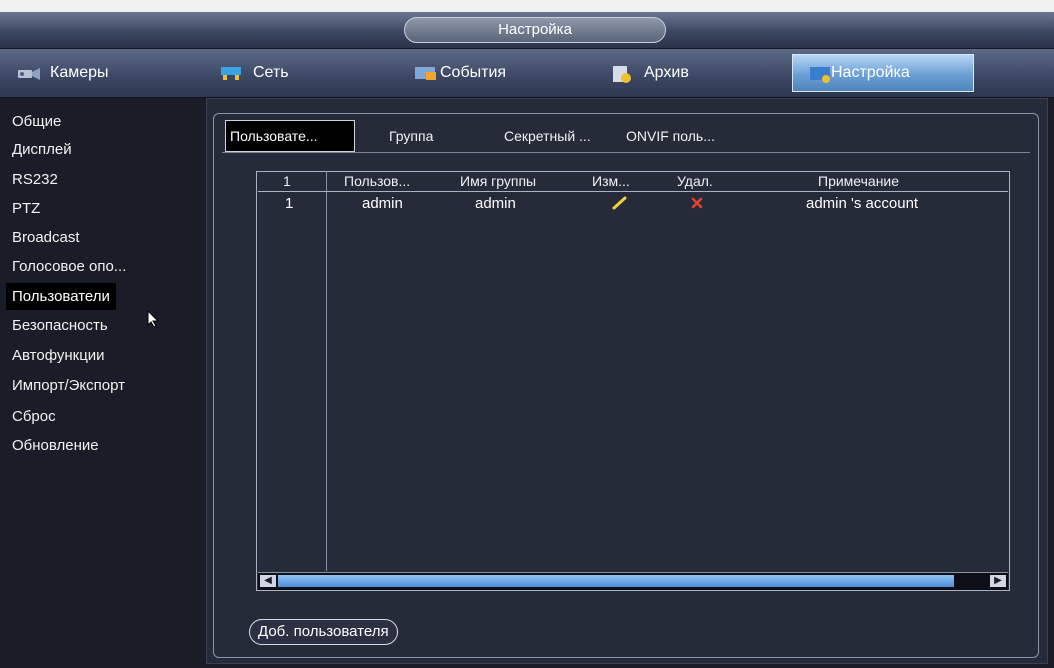 The height and width of the screenshot is (668, 1054). What do you see at coordinates (58, 355) in the screenshot?
I see `sidebar-item-auto: Автофункции` at bounding box center [58, 355].